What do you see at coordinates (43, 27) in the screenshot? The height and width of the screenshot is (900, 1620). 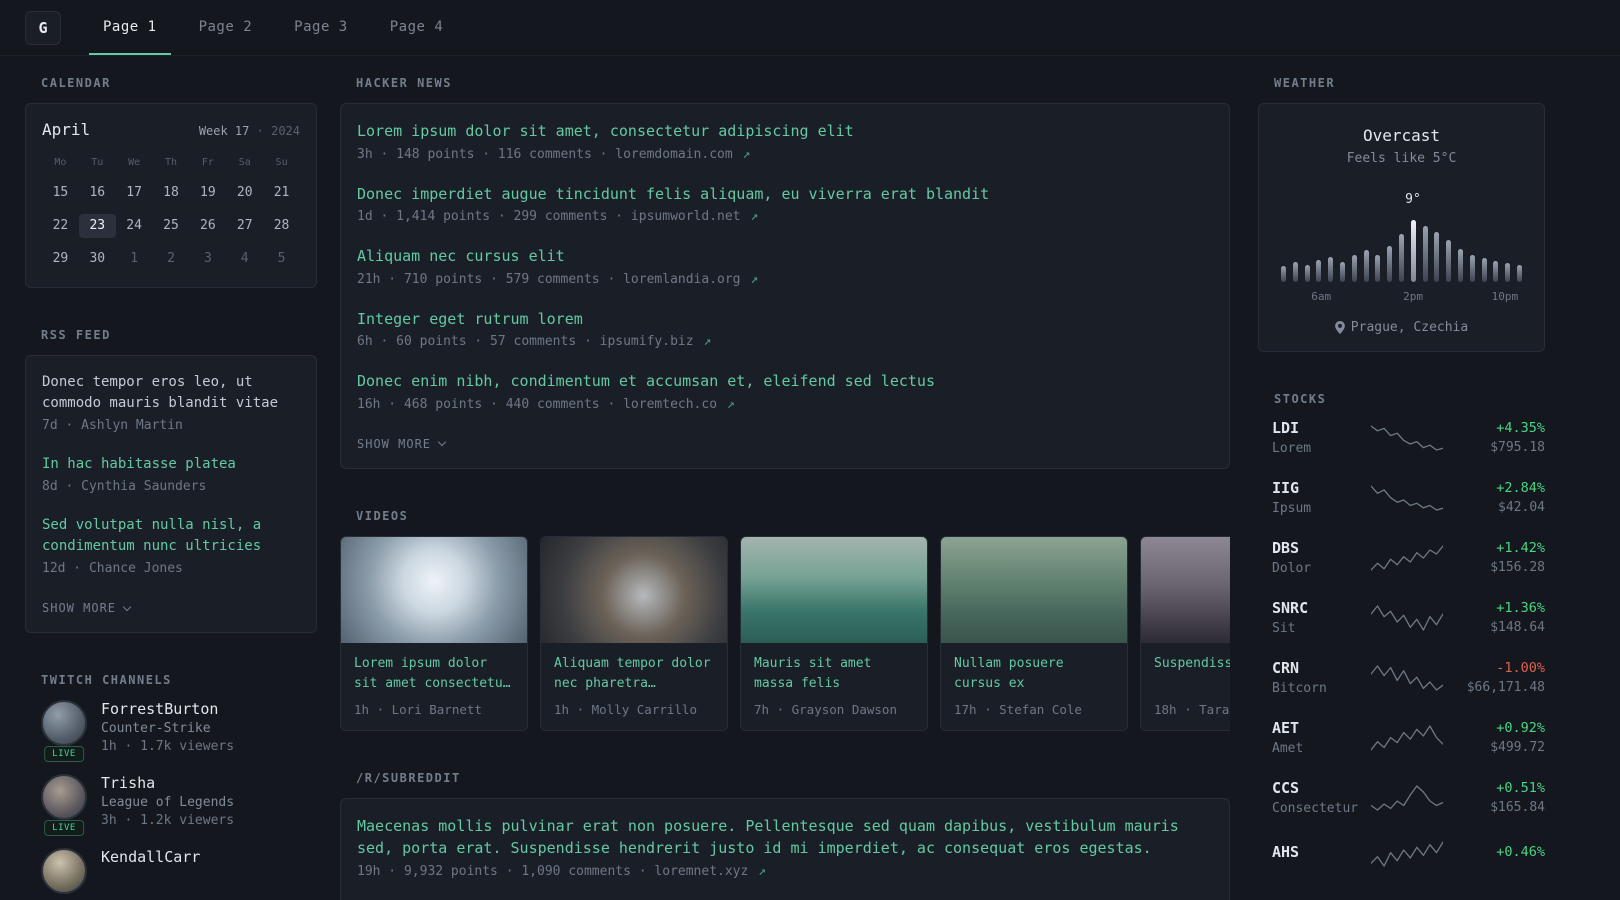 I see `app-logo: G` at bounding box center [43, 27].